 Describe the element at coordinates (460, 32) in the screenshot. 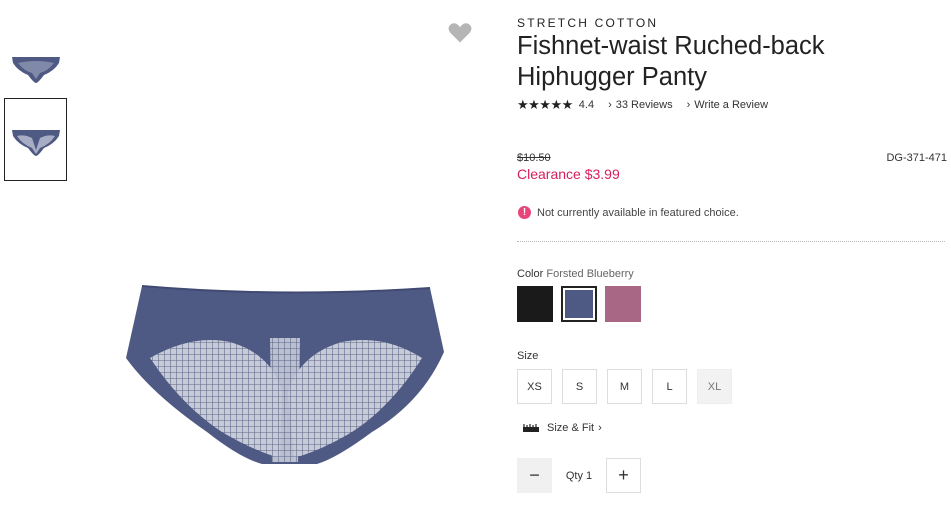

I see `wishlist-heart-icon` at that location.